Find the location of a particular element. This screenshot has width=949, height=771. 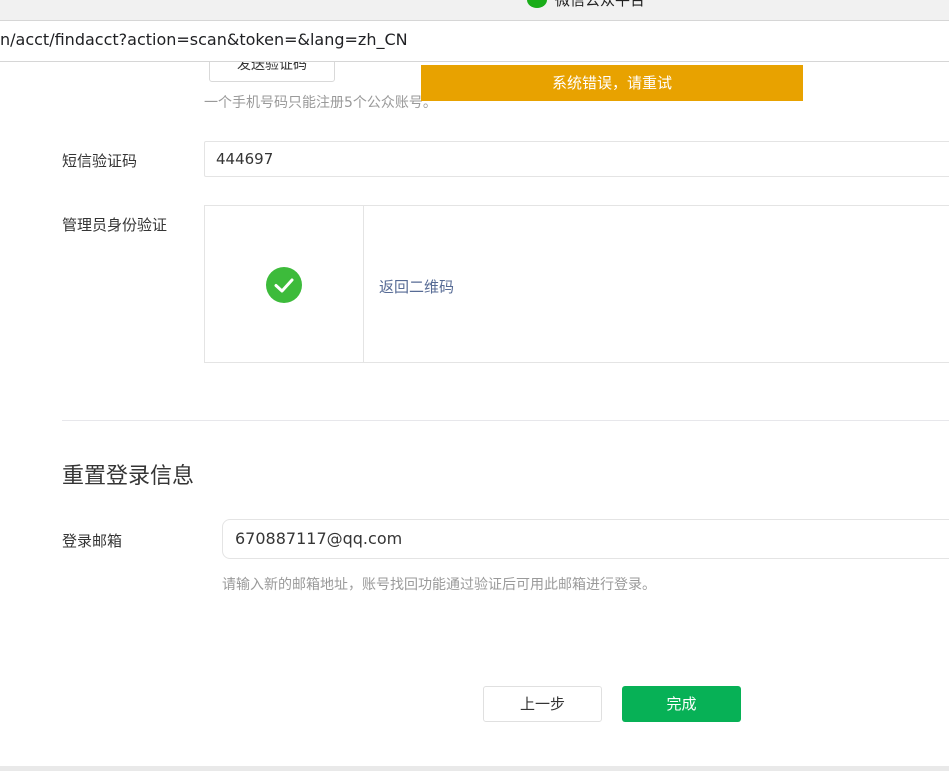

login-email-input: 670887117@qq.com is located at coordinates (585, 539).